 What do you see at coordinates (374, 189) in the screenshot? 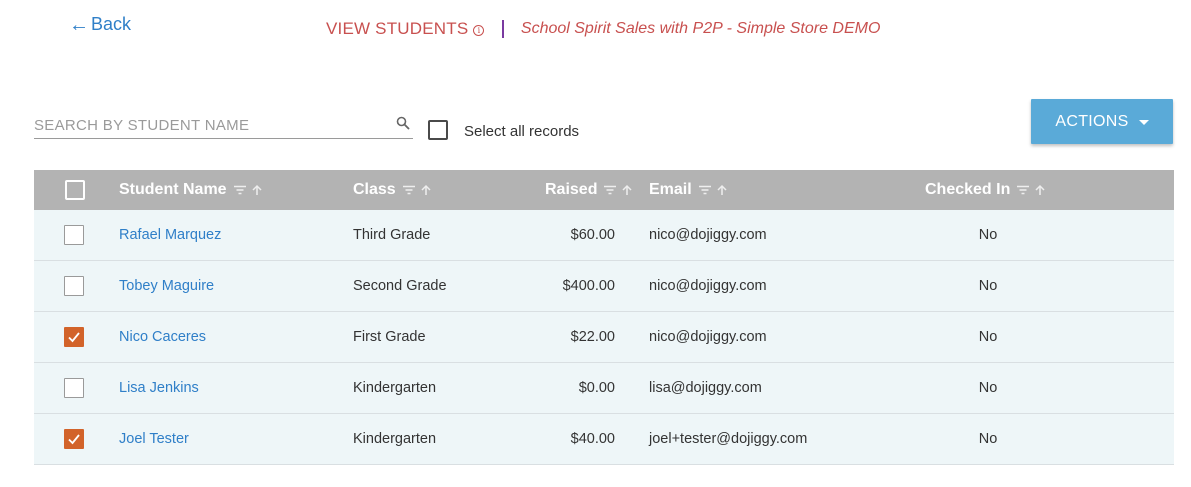
I see `column-label-class: Class` at bounding box center [374, 189].